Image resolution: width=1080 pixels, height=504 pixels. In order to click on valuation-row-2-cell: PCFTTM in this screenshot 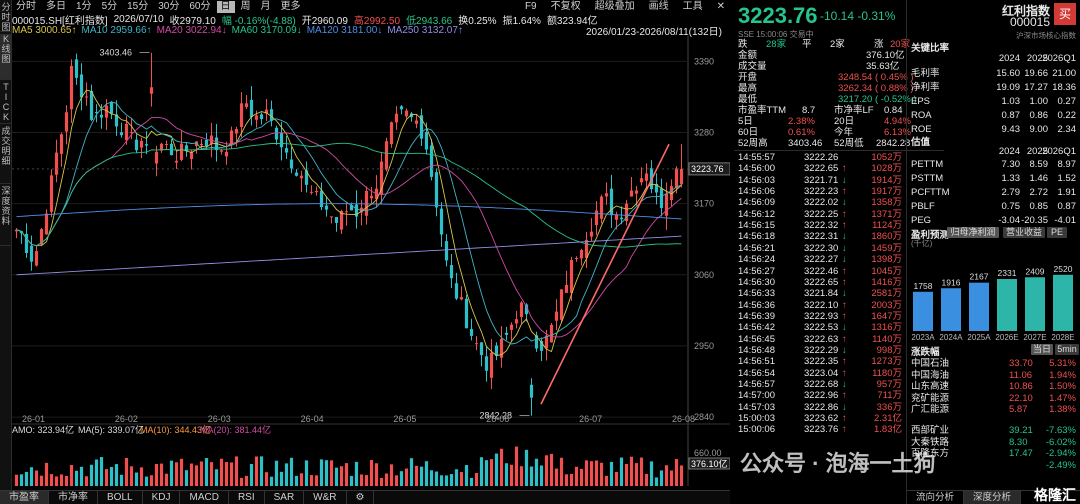, I will do `click(930, 192)`.